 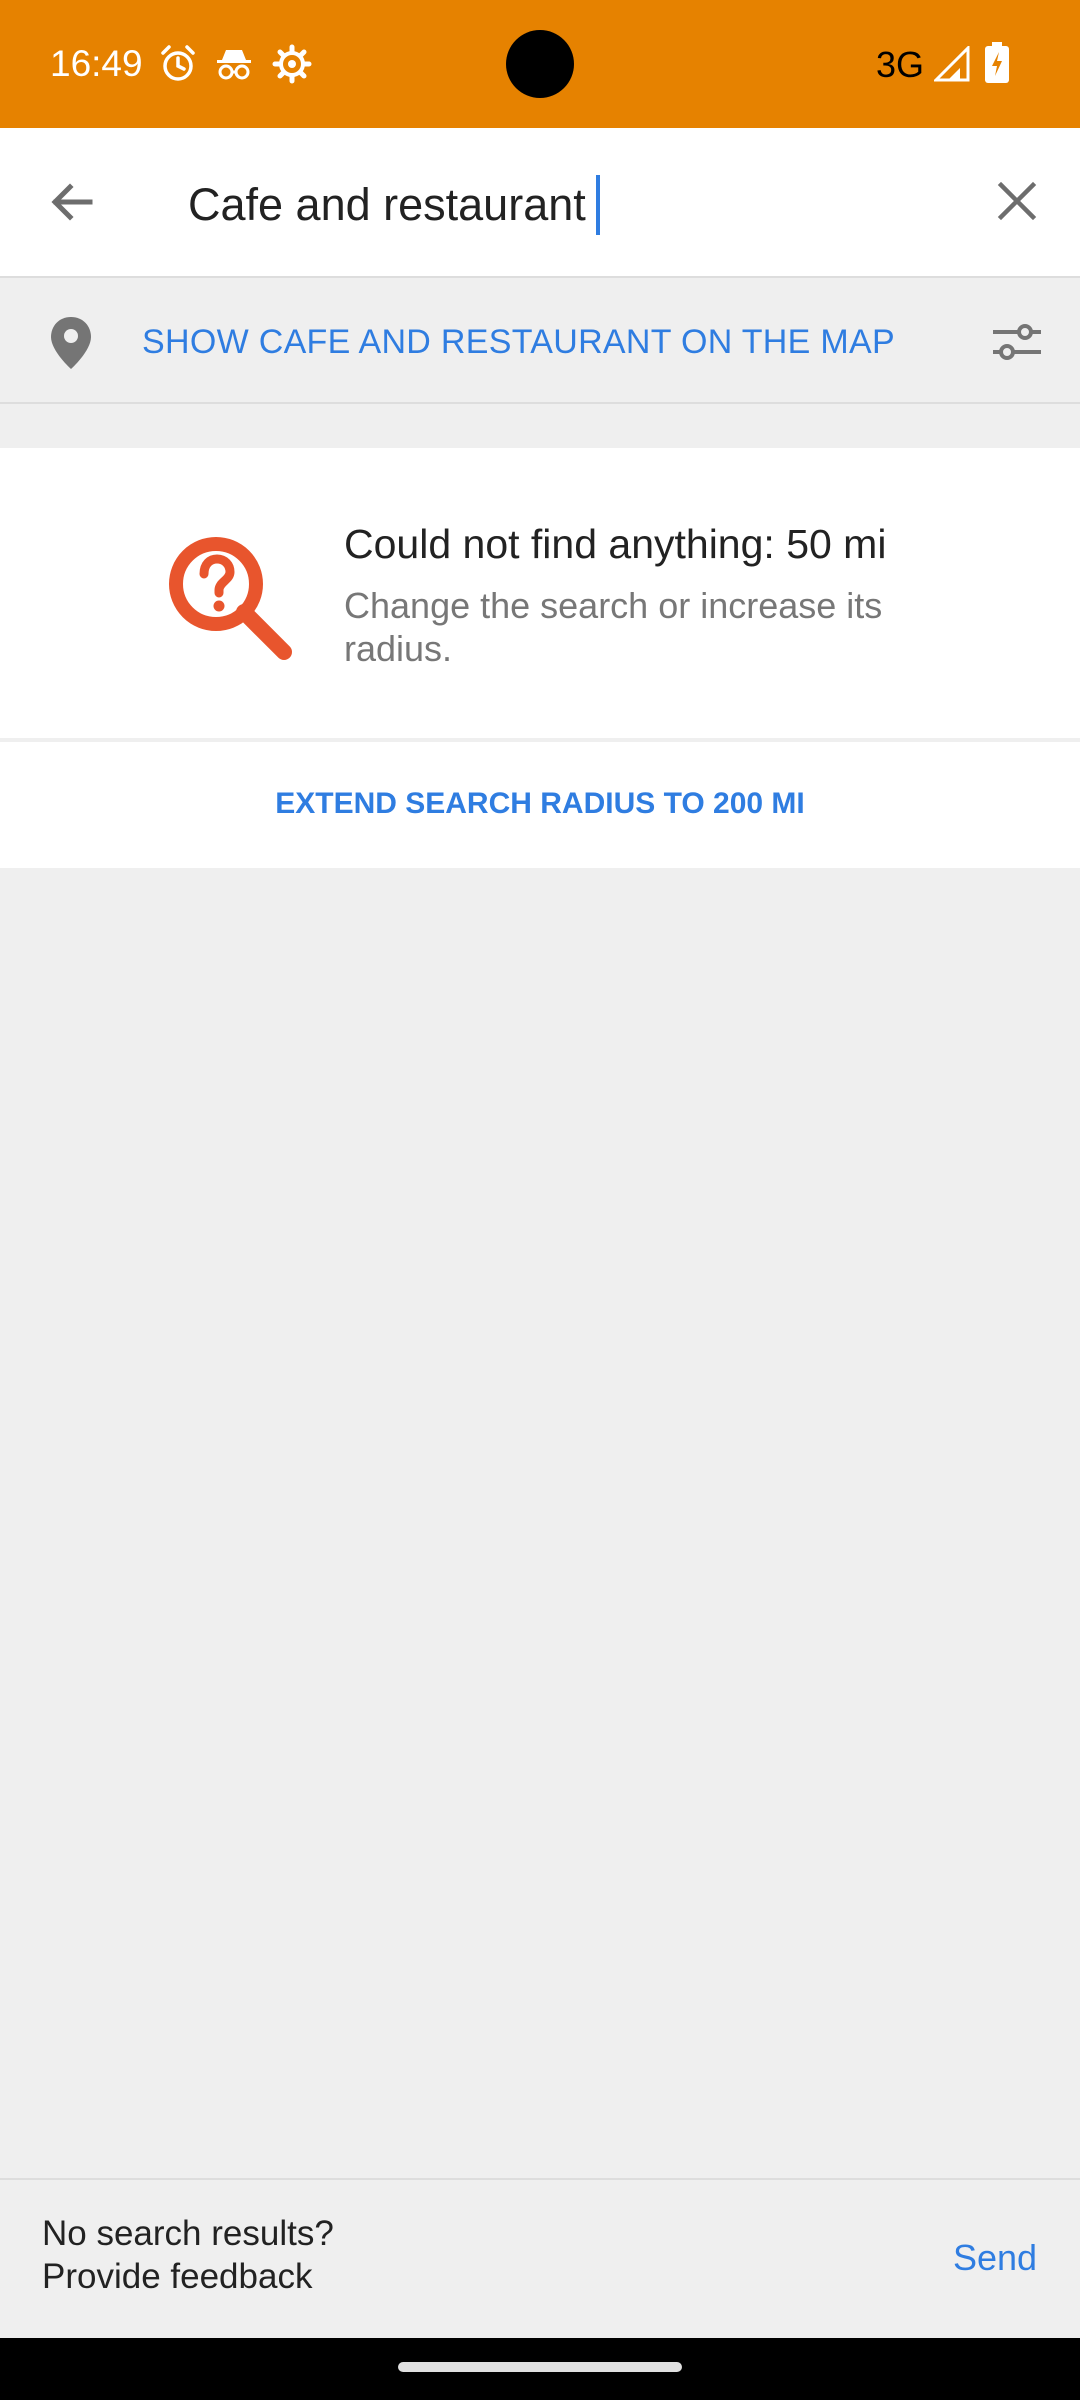 I want to click on battery-charging-icon, so click(x=997, y=63).